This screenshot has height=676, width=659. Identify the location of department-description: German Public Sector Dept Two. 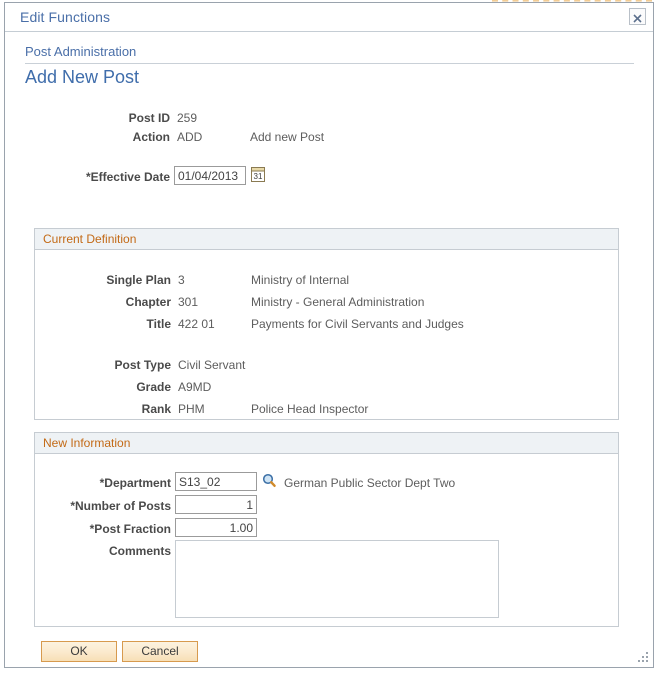
(370, 483).